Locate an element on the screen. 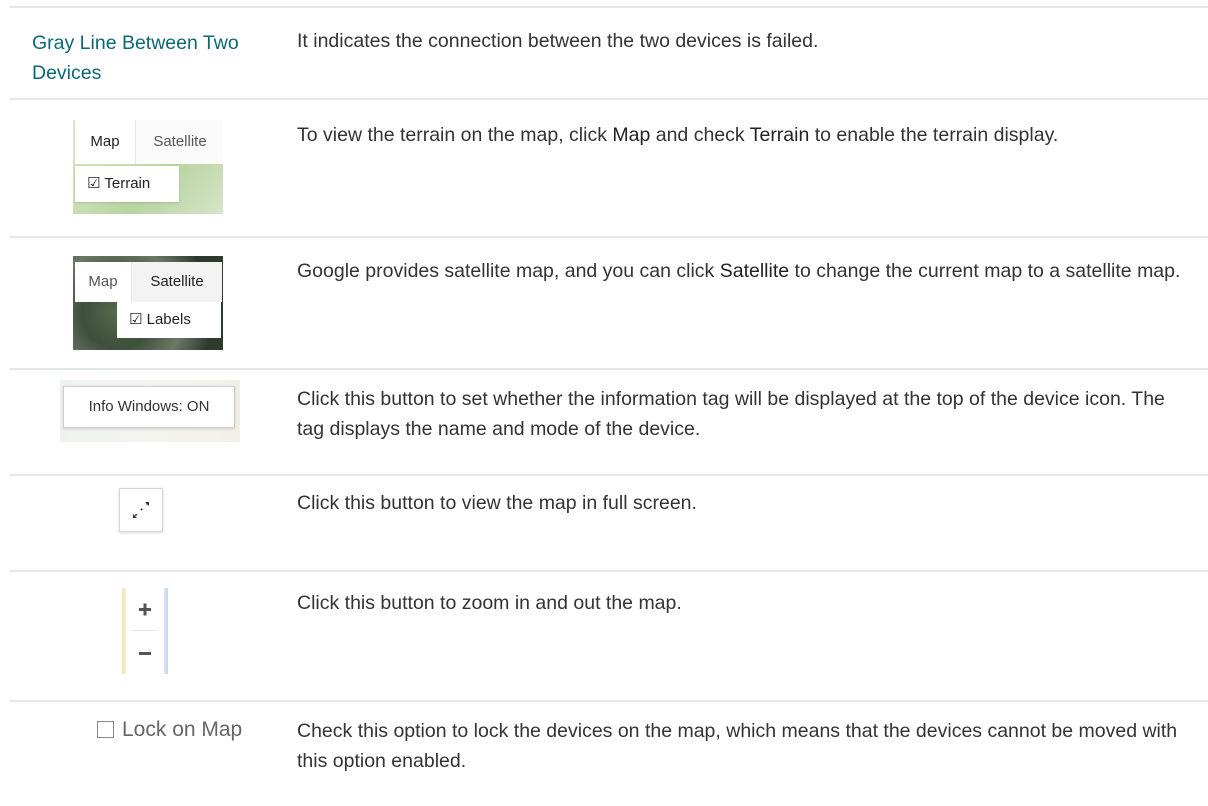 This screenshot has width=1208, height=806. plus-icon is located at coordinates (145, 609).